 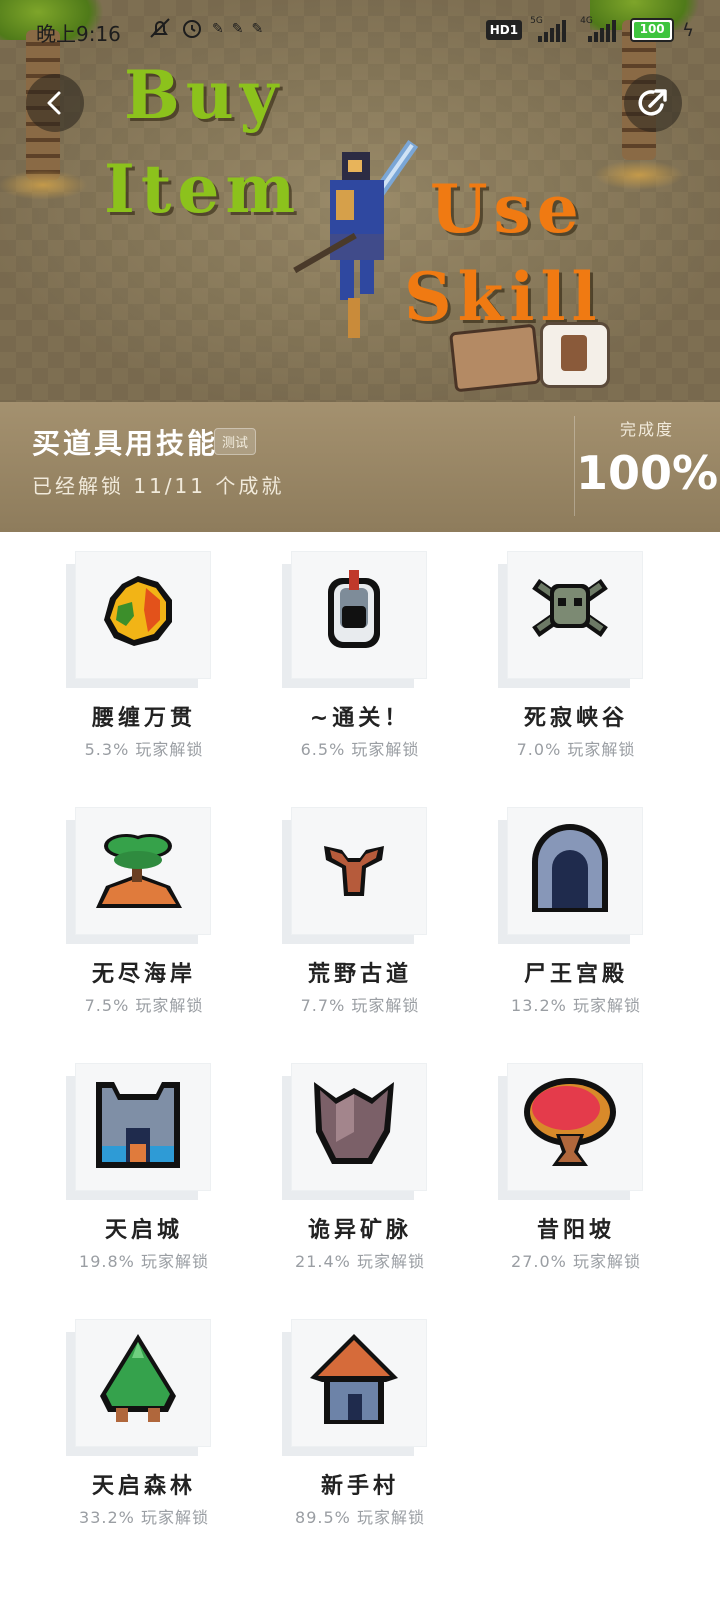 What do you see at coordinates (646, 429) in the screenshot?
I see `completion-label: 完成度` at bounding box center [646, 429].